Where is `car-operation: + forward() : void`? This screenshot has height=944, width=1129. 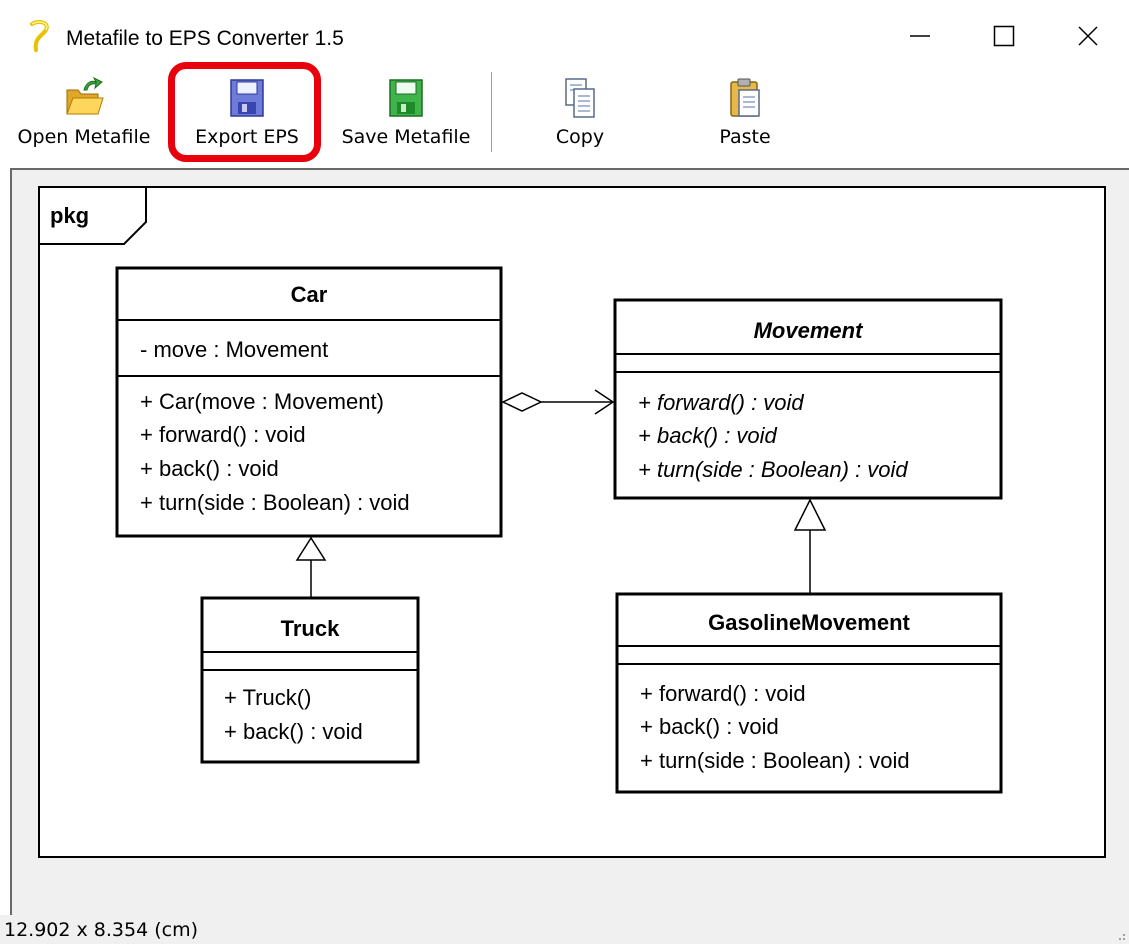
car-operation: + forward() : void is located at coordinates (223, 434).